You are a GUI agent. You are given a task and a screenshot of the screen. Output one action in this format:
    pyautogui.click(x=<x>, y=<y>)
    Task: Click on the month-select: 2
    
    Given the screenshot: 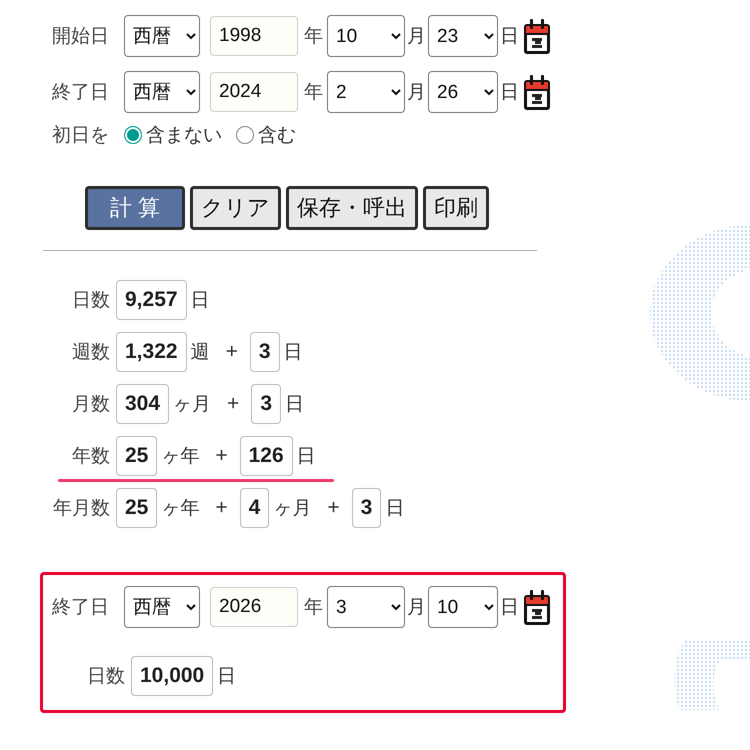 What is the action you would take?
    pyautogui.click(x=366, y=92)
    